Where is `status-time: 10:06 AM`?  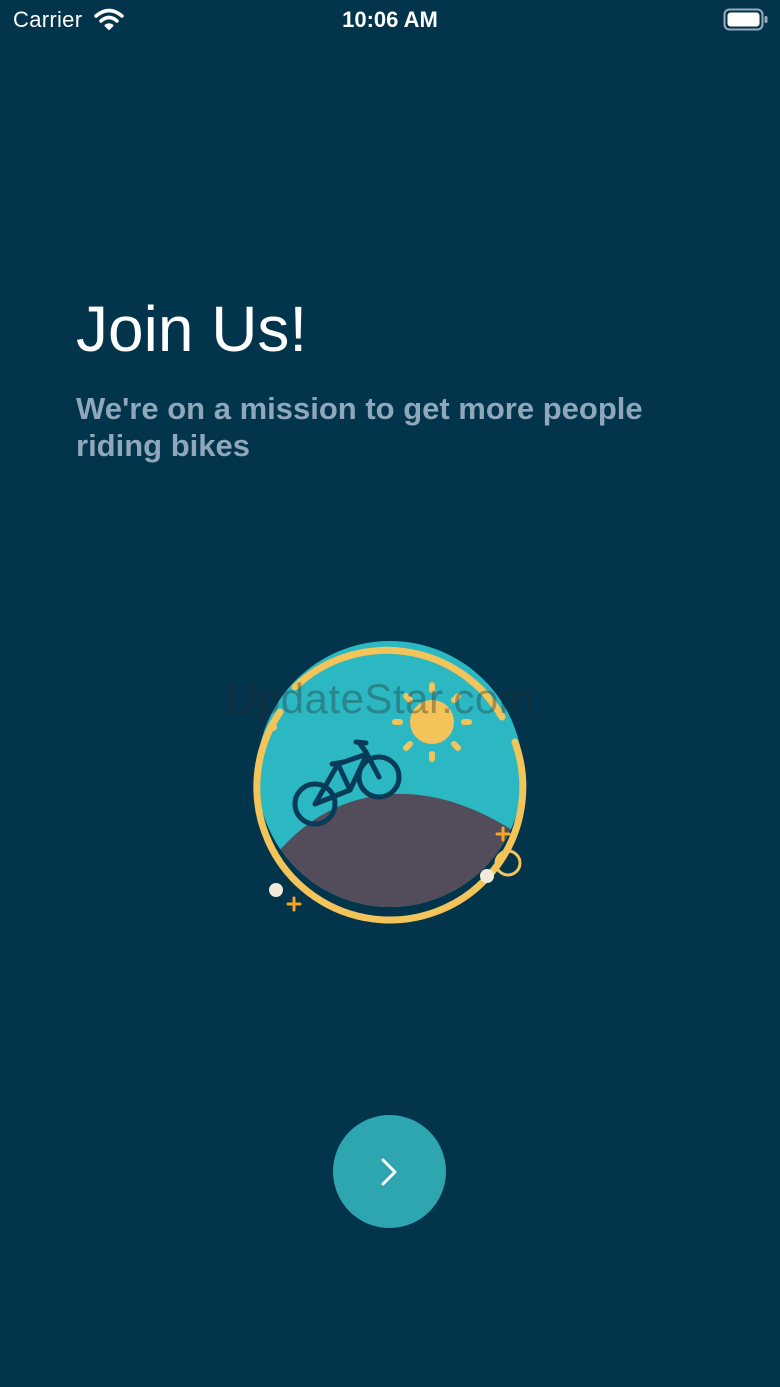 status-time: 10:06 AM is located at coordinates (390, 19).